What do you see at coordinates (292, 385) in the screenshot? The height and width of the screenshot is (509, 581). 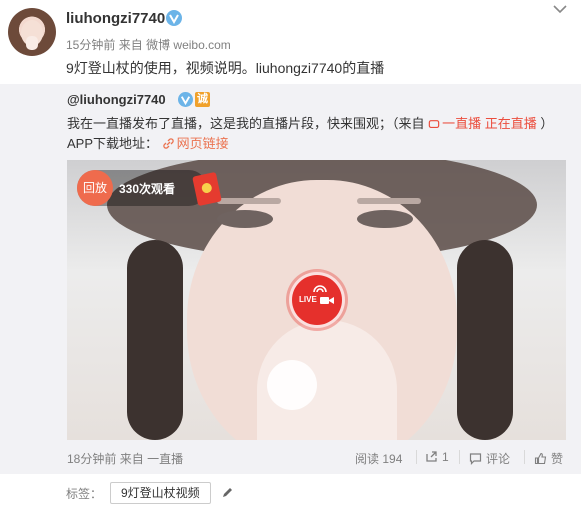 I see `video-flower` at bounding box center [292, 385].